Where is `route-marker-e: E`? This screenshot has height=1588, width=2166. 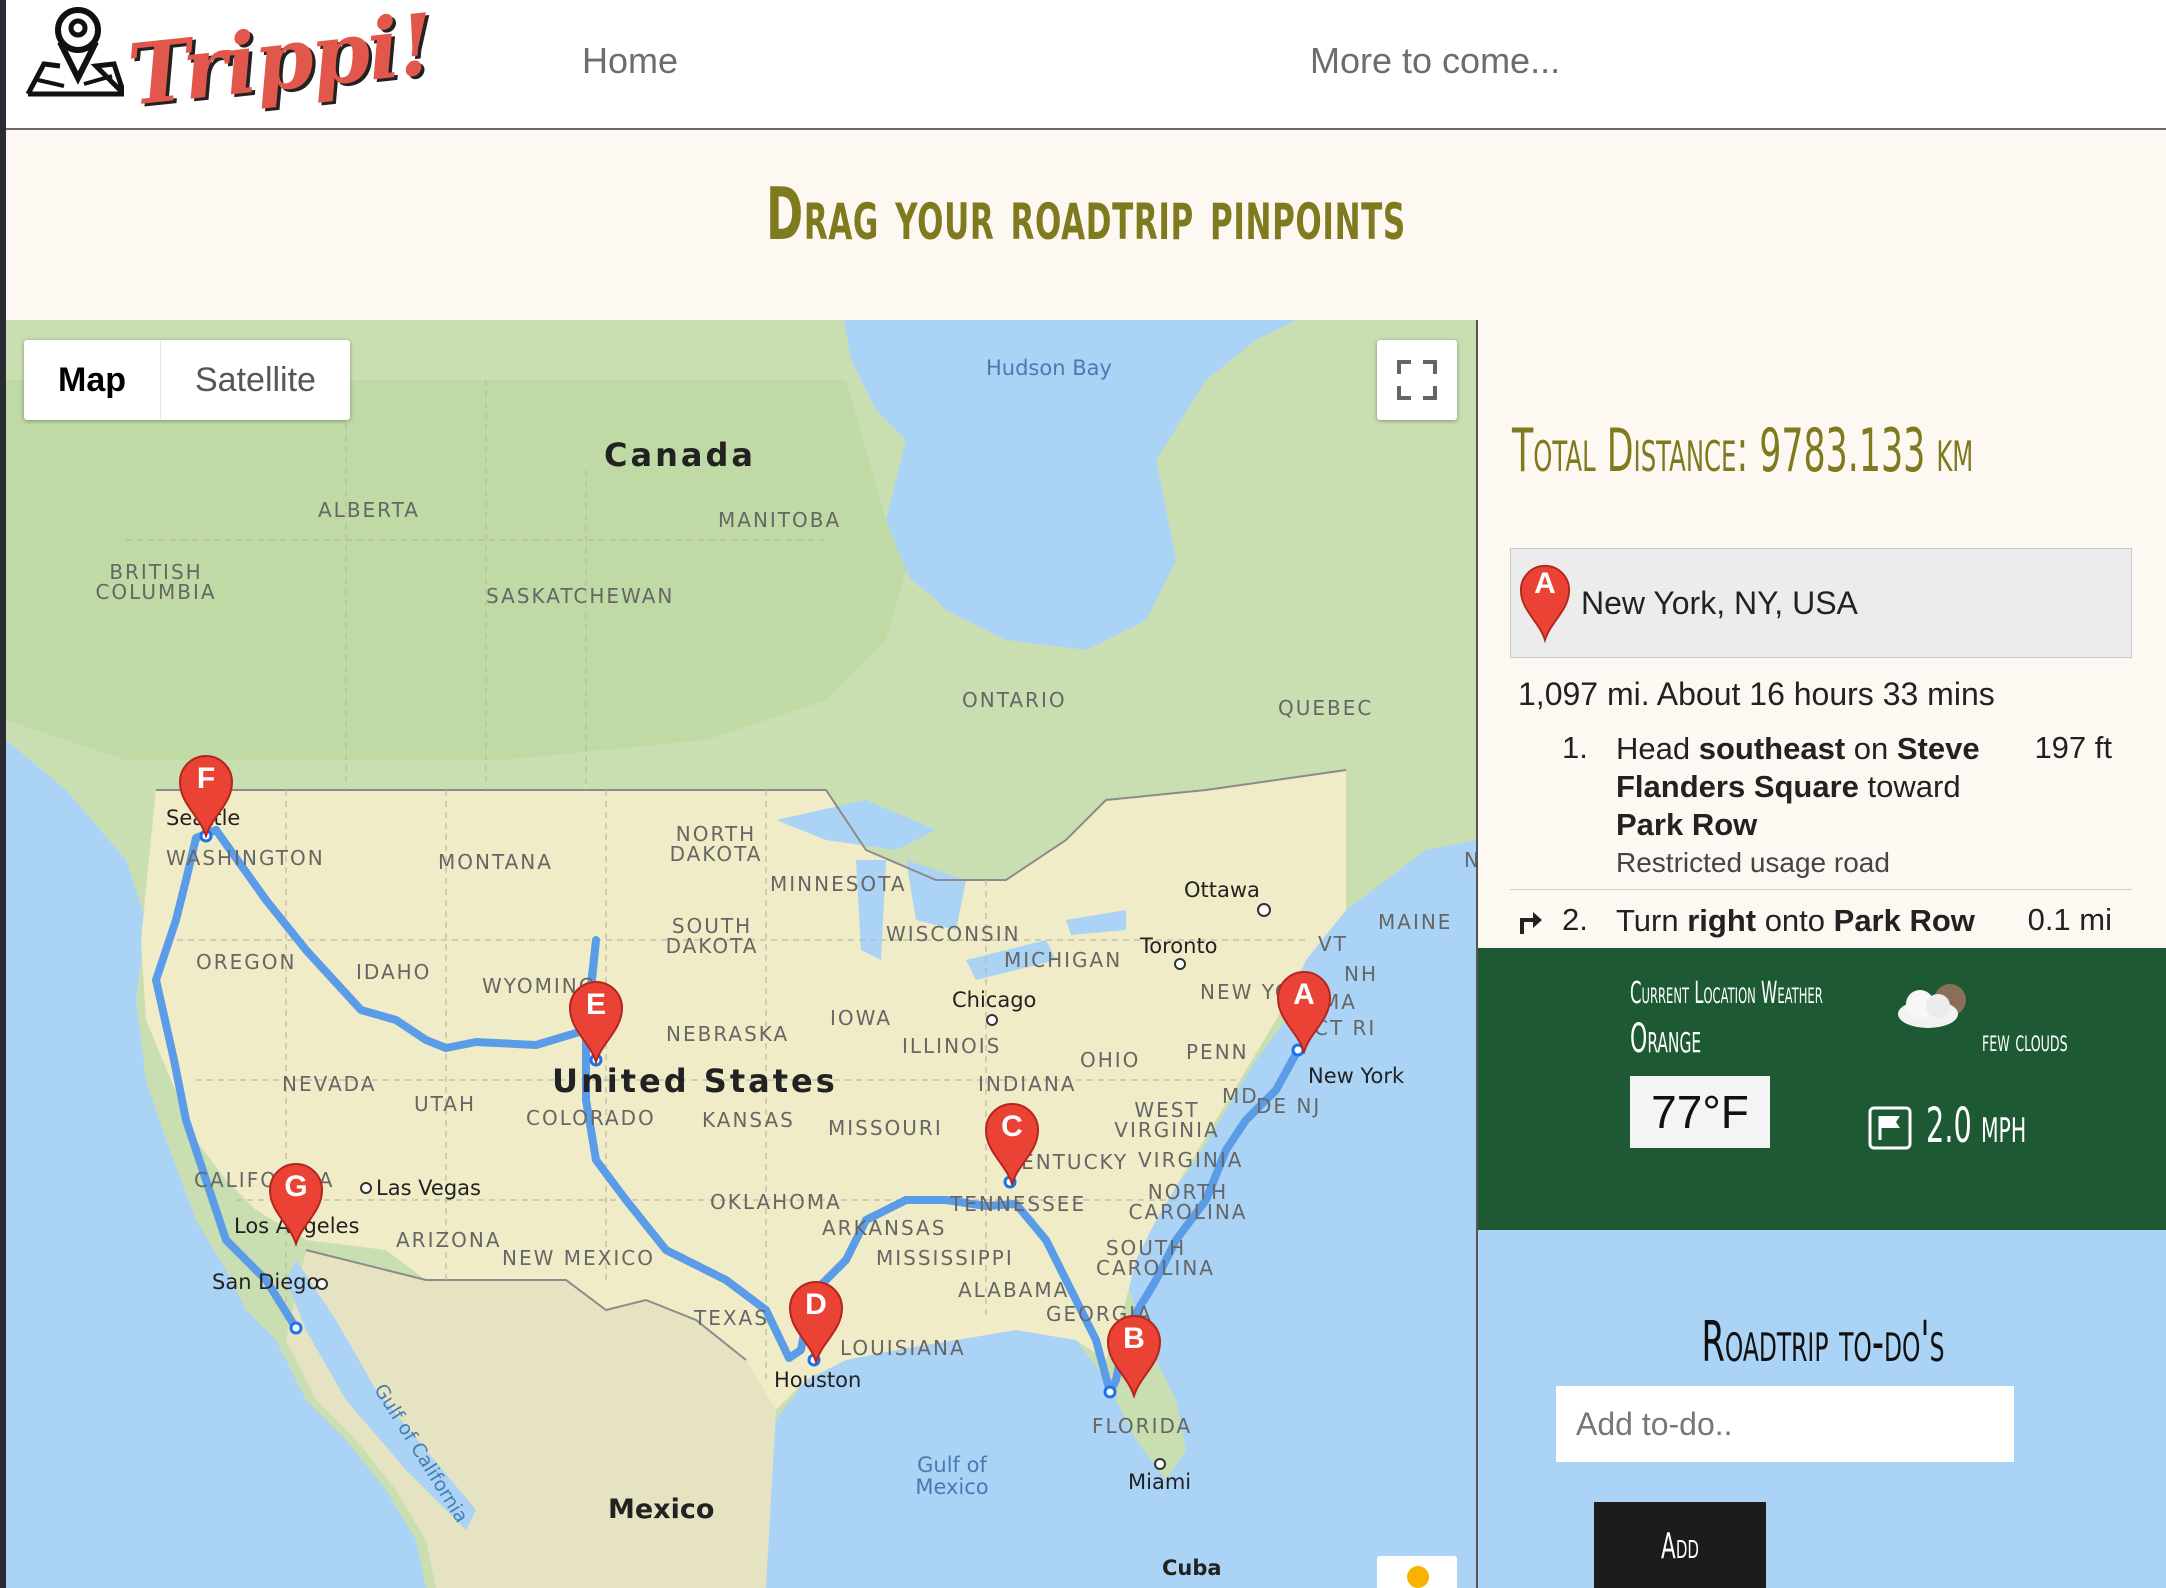
route-marker-e: E is located at coordinates (596, 1023).